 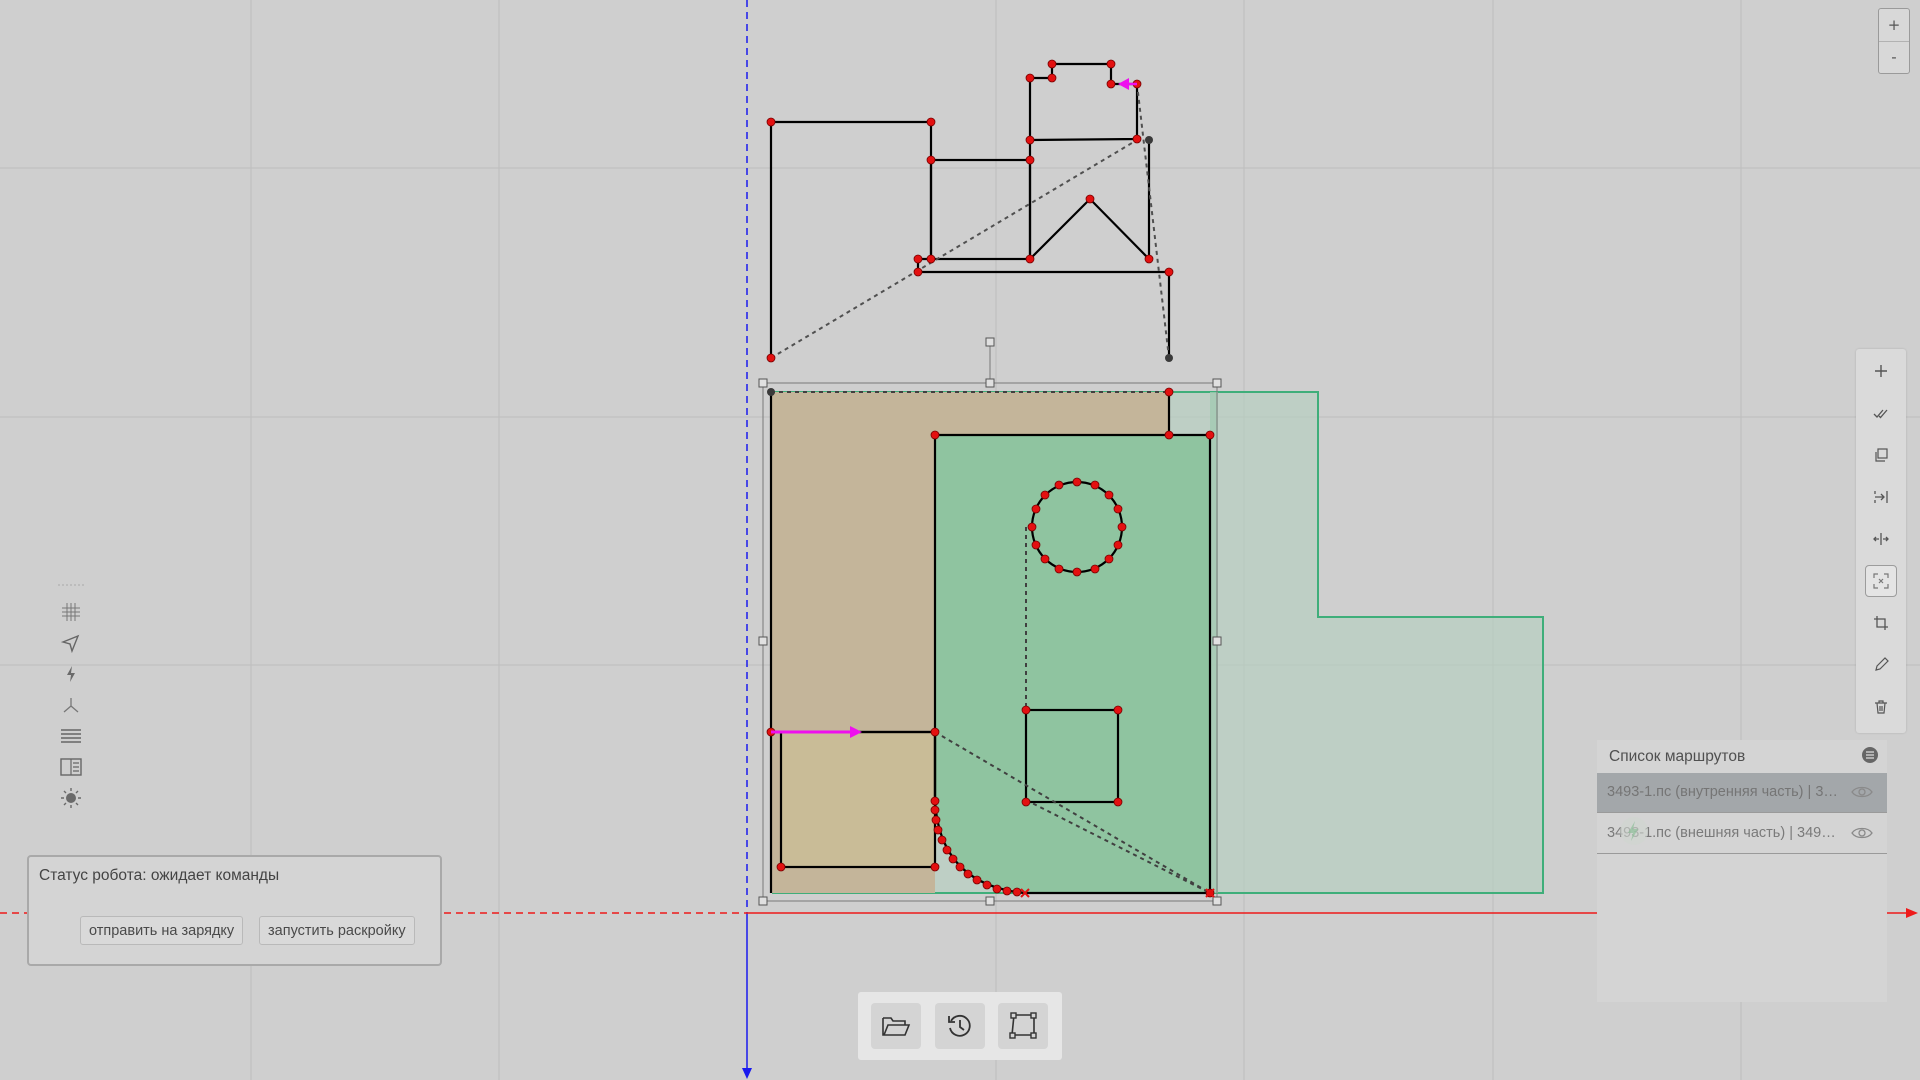 I want to click on axes-button, so click(x=70, y=704).